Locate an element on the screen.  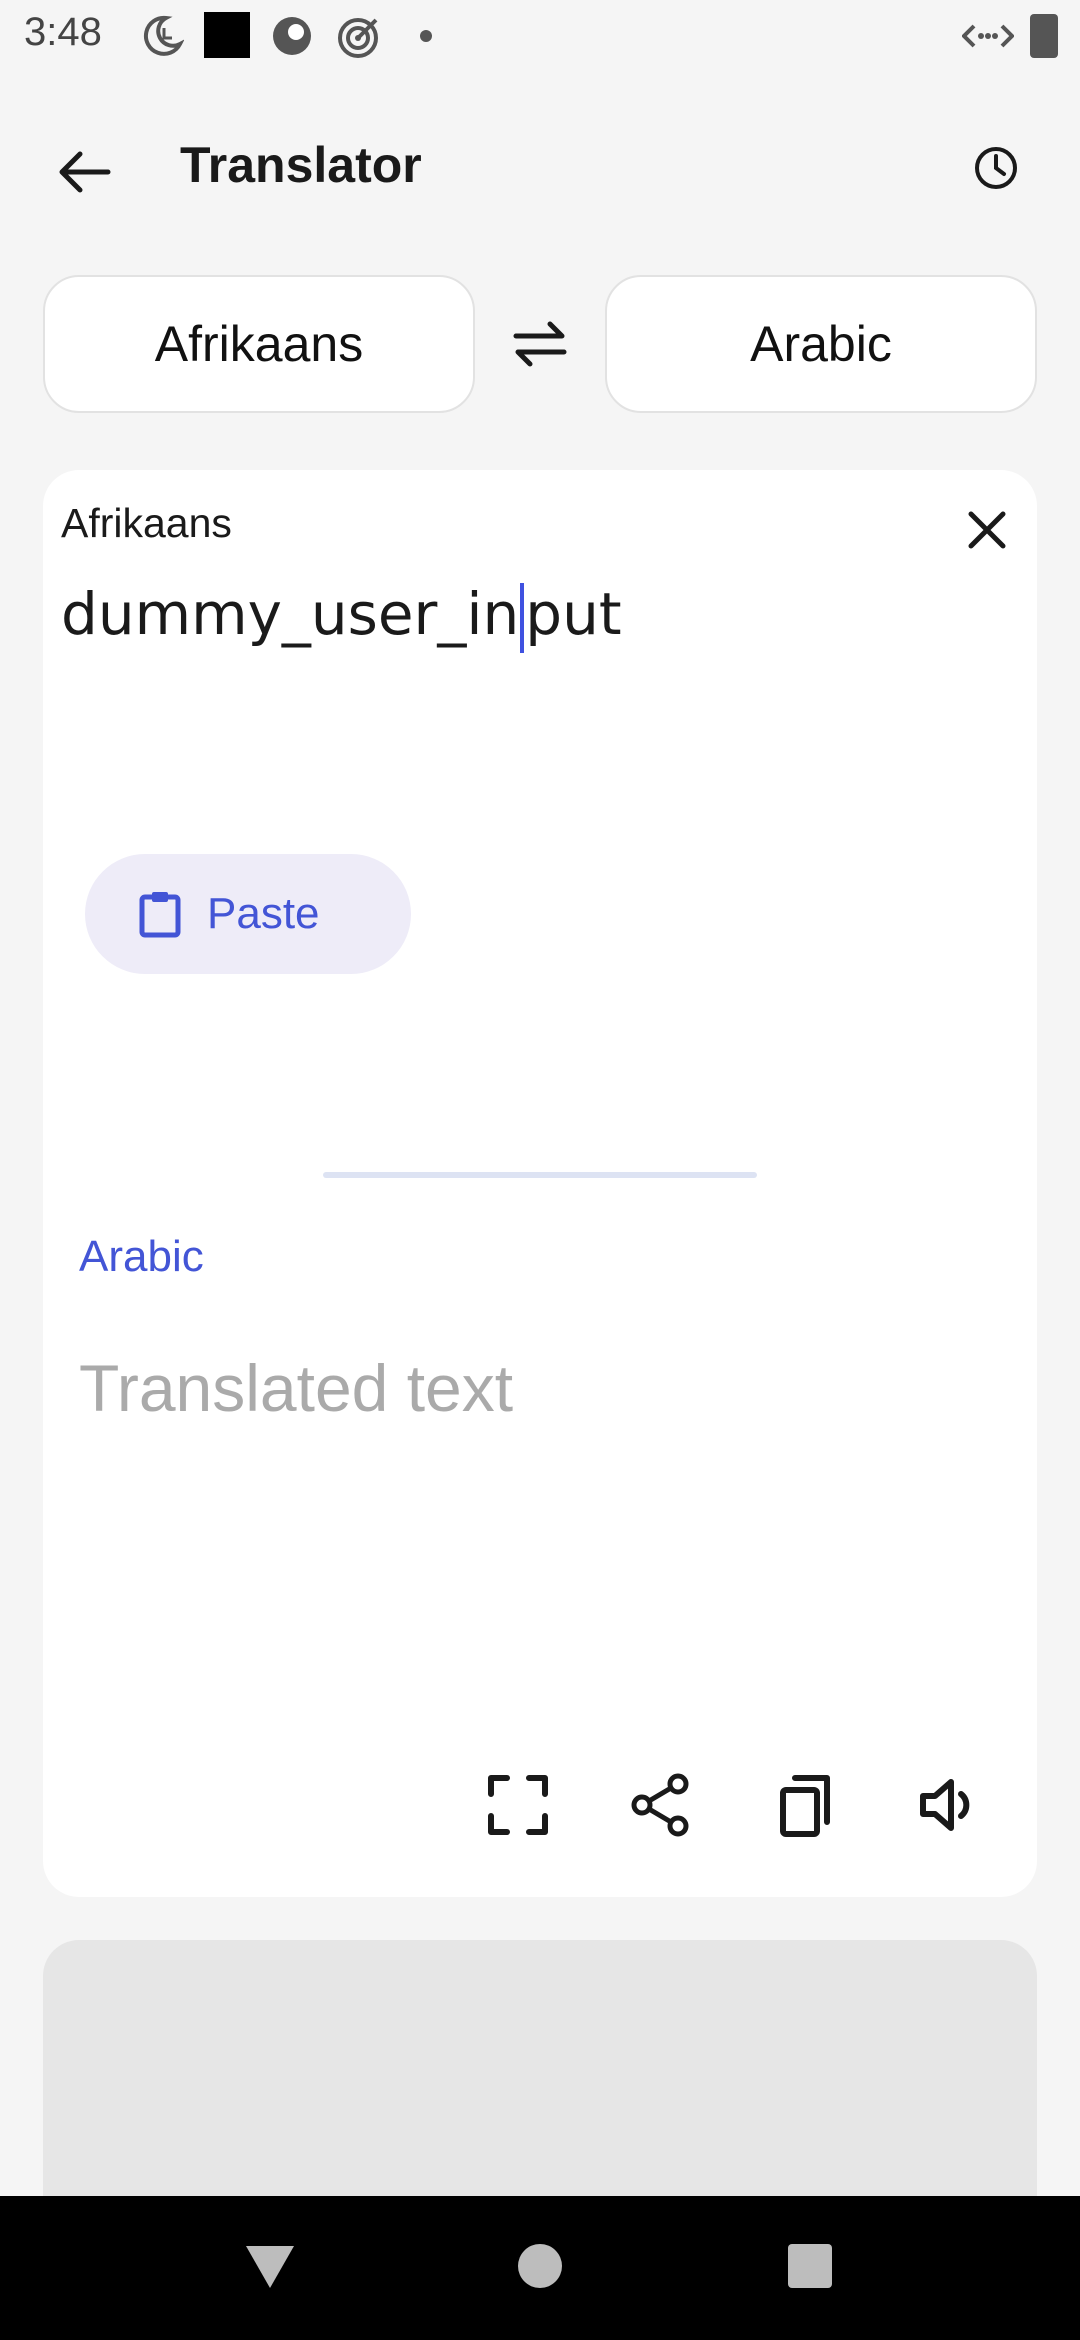
close-icon is located at coordinates (987, 530).